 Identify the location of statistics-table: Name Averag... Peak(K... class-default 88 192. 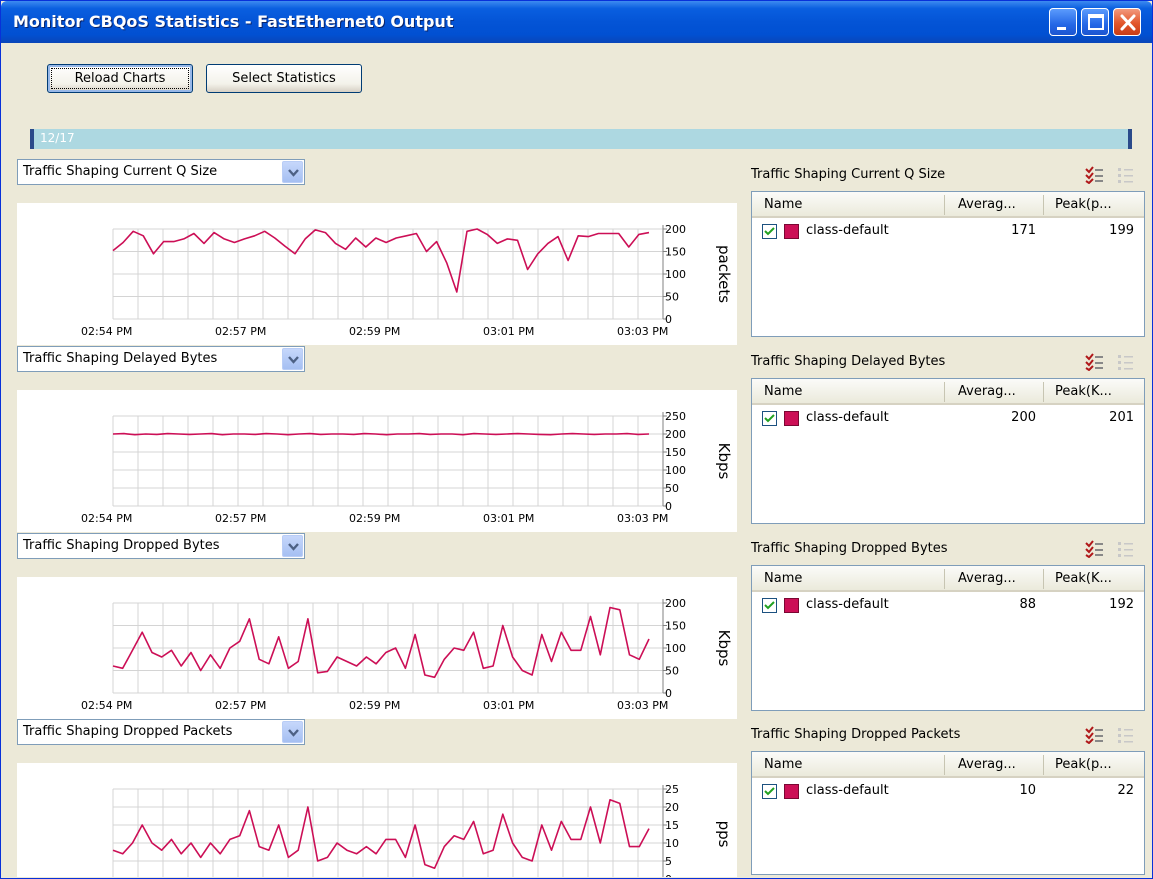
(948, 638).